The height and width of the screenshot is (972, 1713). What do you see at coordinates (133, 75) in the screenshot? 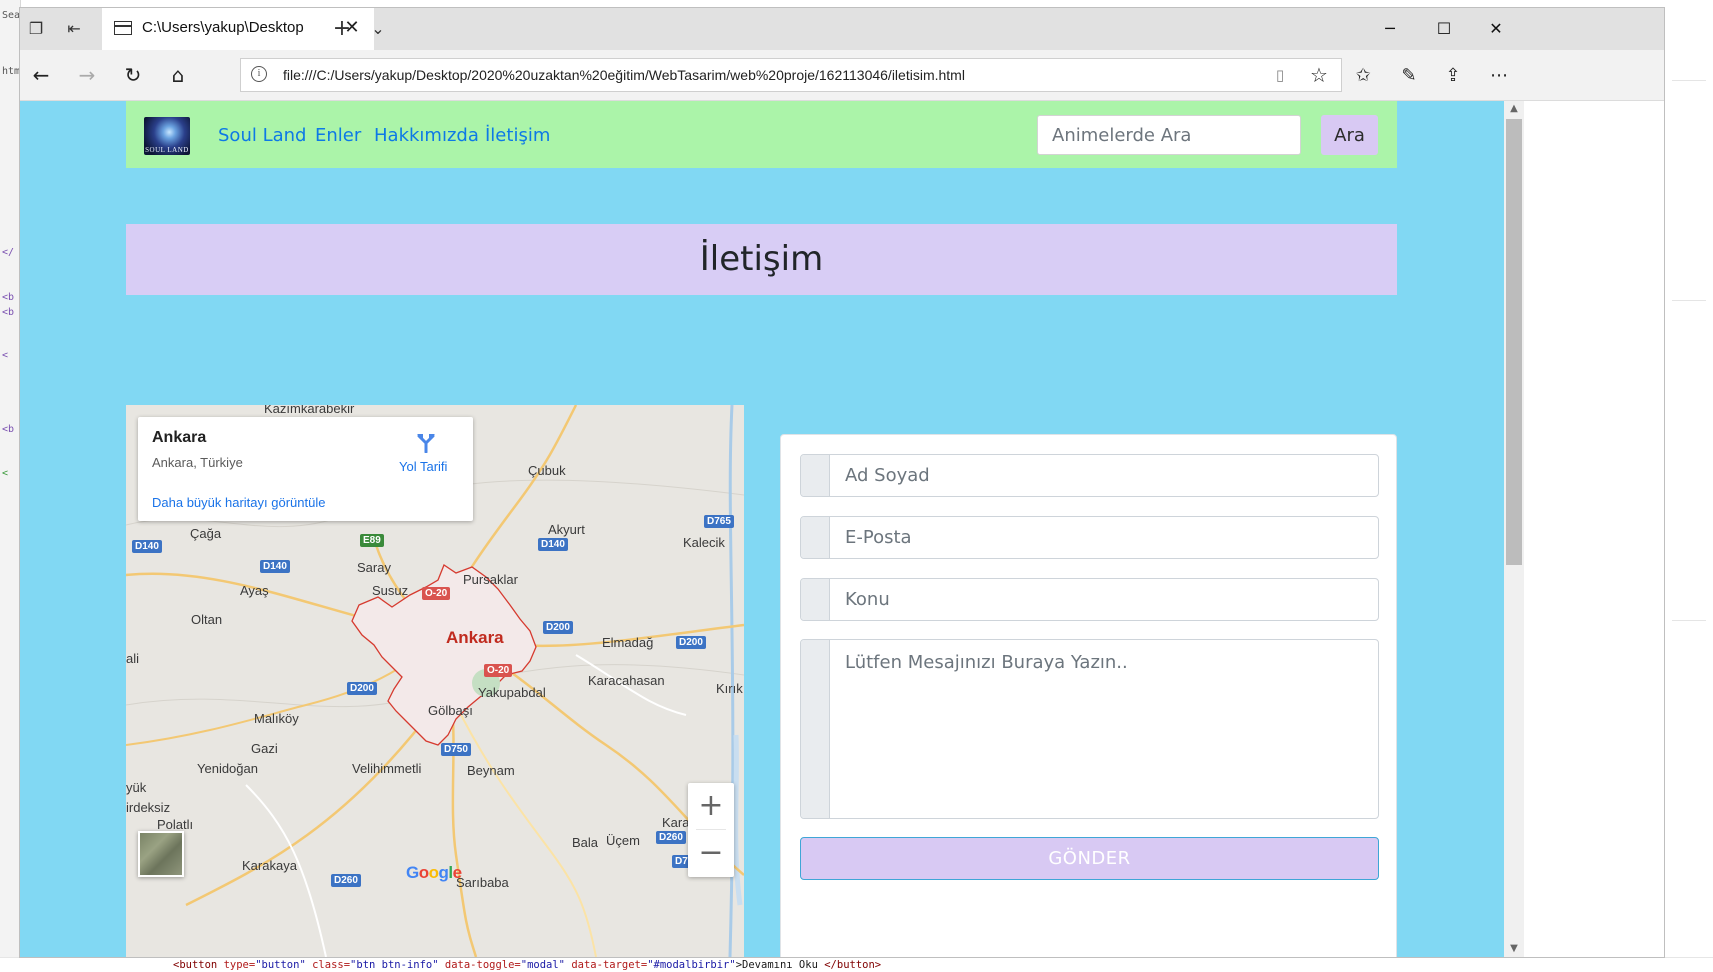
I see `refresh-icon: ↻` at bounding box center [133, 75].